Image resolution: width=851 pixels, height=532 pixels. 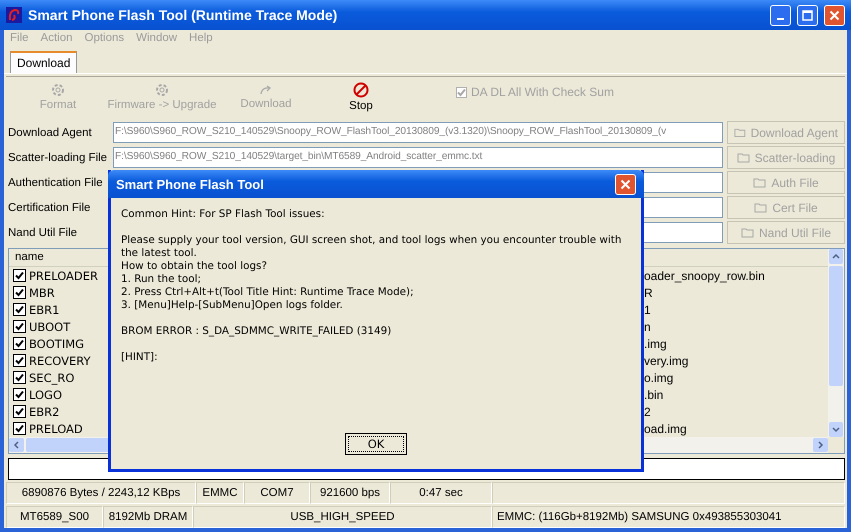 What do you see at coordinates (376, 444) in the screenshot?
I see `ok-button: OK` at bounding box center [376, 444].